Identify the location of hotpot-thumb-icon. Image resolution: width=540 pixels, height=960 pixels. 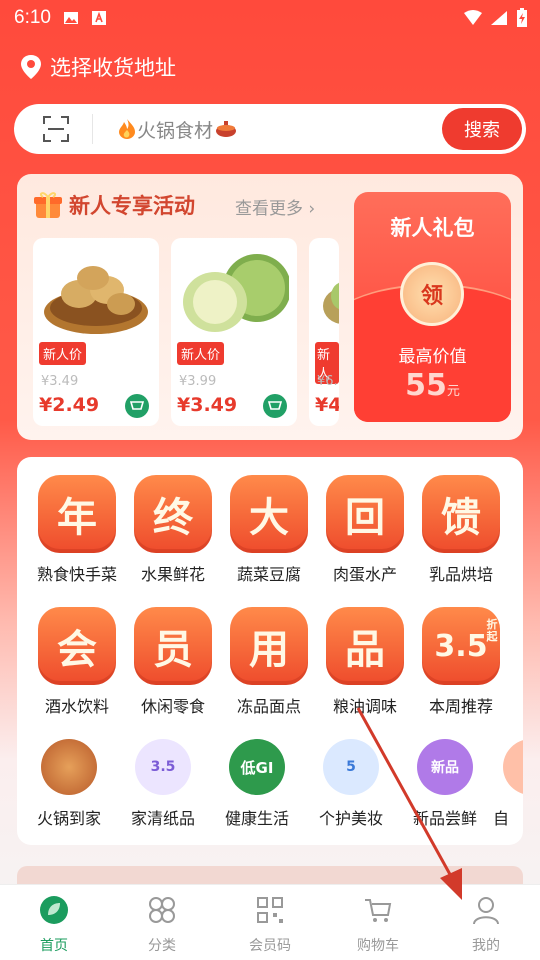
(69, 767).